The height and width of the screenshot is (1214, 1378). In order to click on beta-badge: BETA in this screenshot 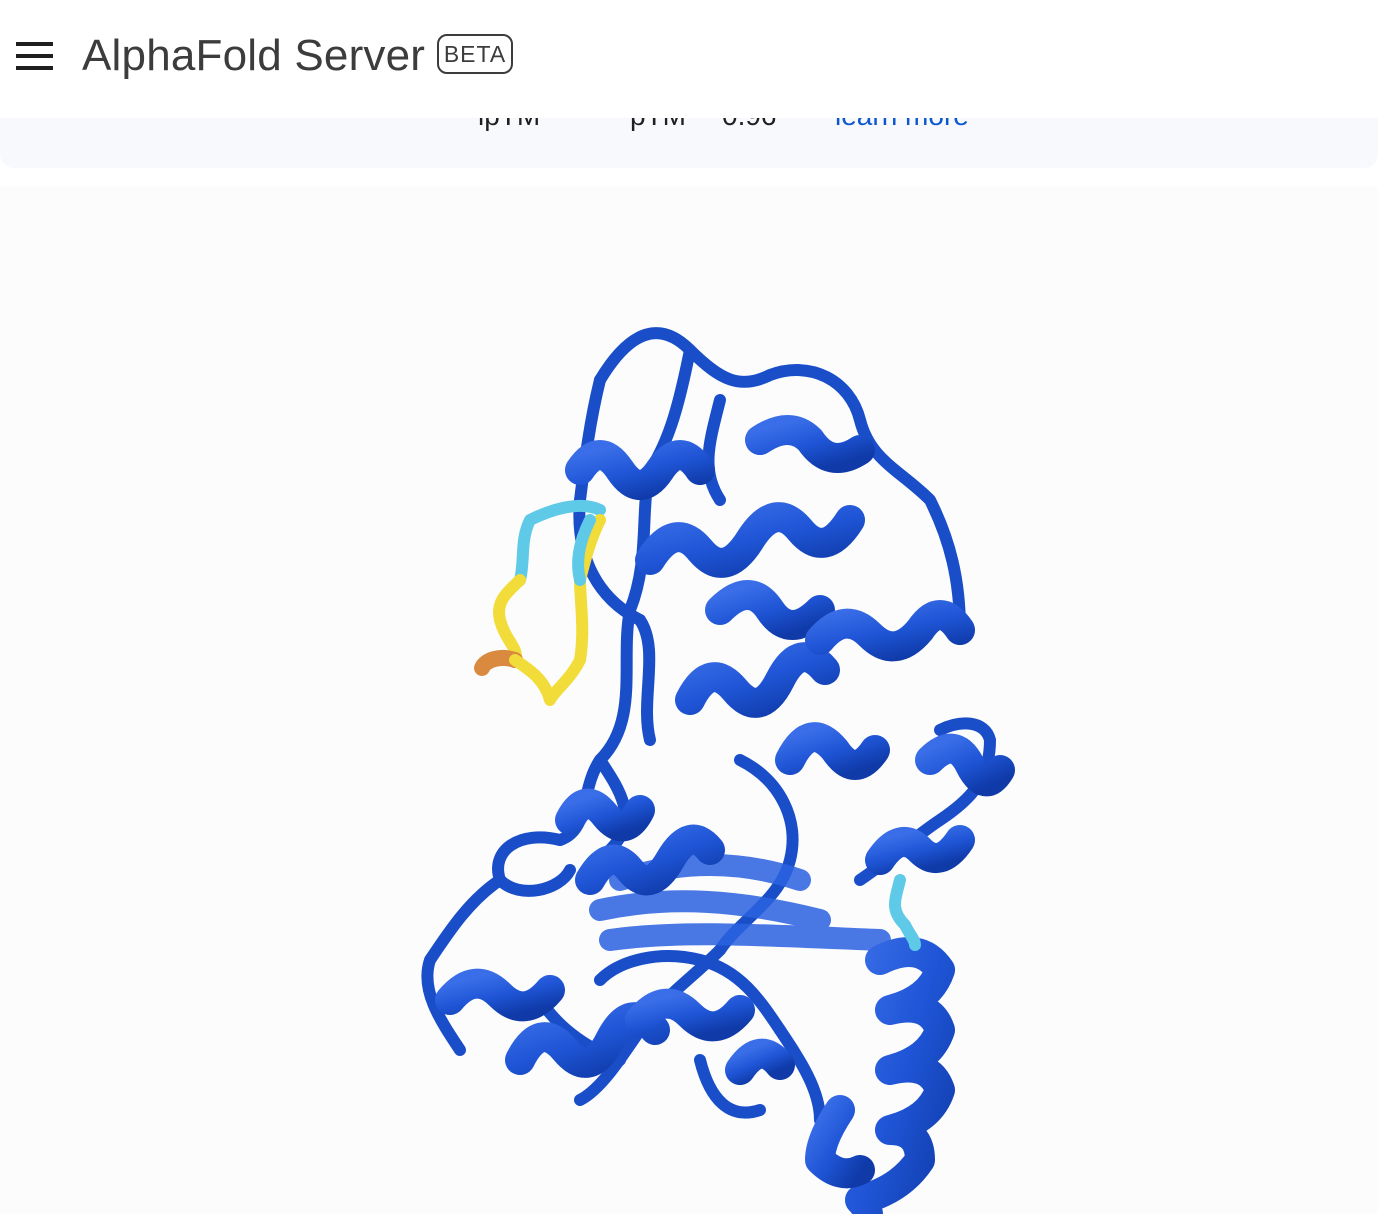, I will do `click(475, 54)`.